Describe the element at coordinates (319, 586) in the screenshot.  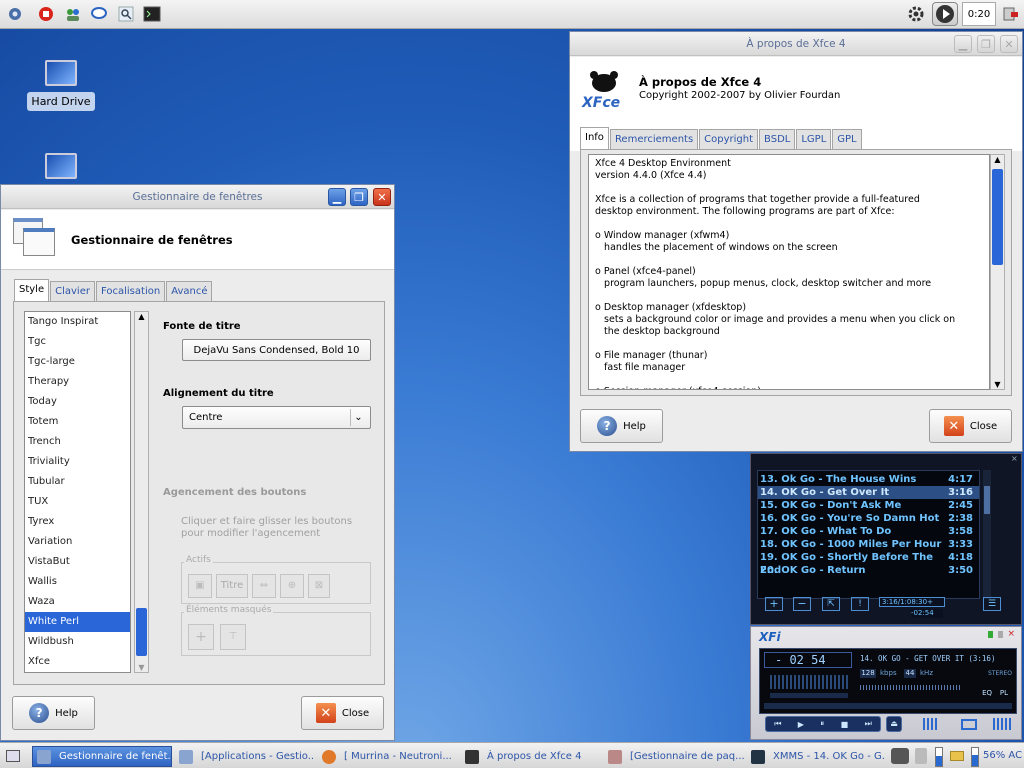
I see `close-button-icon: ⊠` at that location.